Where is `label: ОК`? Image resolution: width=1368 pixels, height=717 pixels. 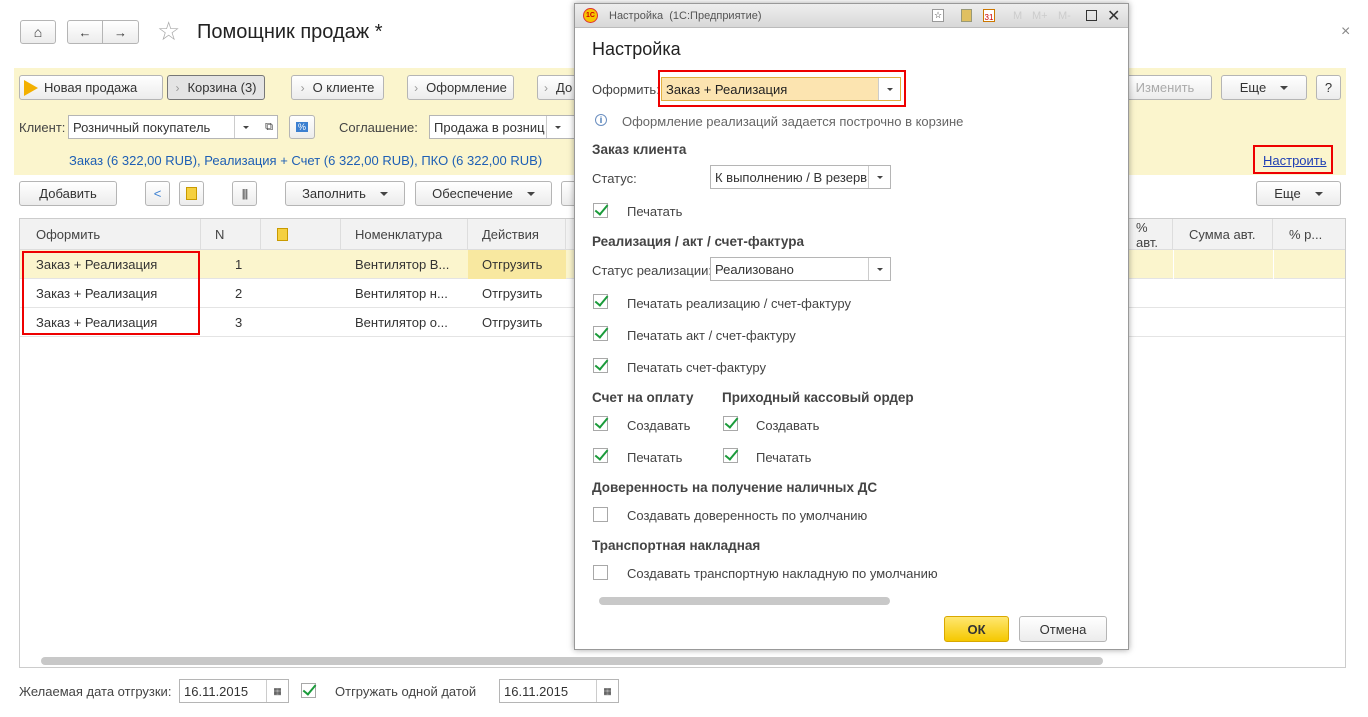
label: ОК is located at coordinates (976, 629).